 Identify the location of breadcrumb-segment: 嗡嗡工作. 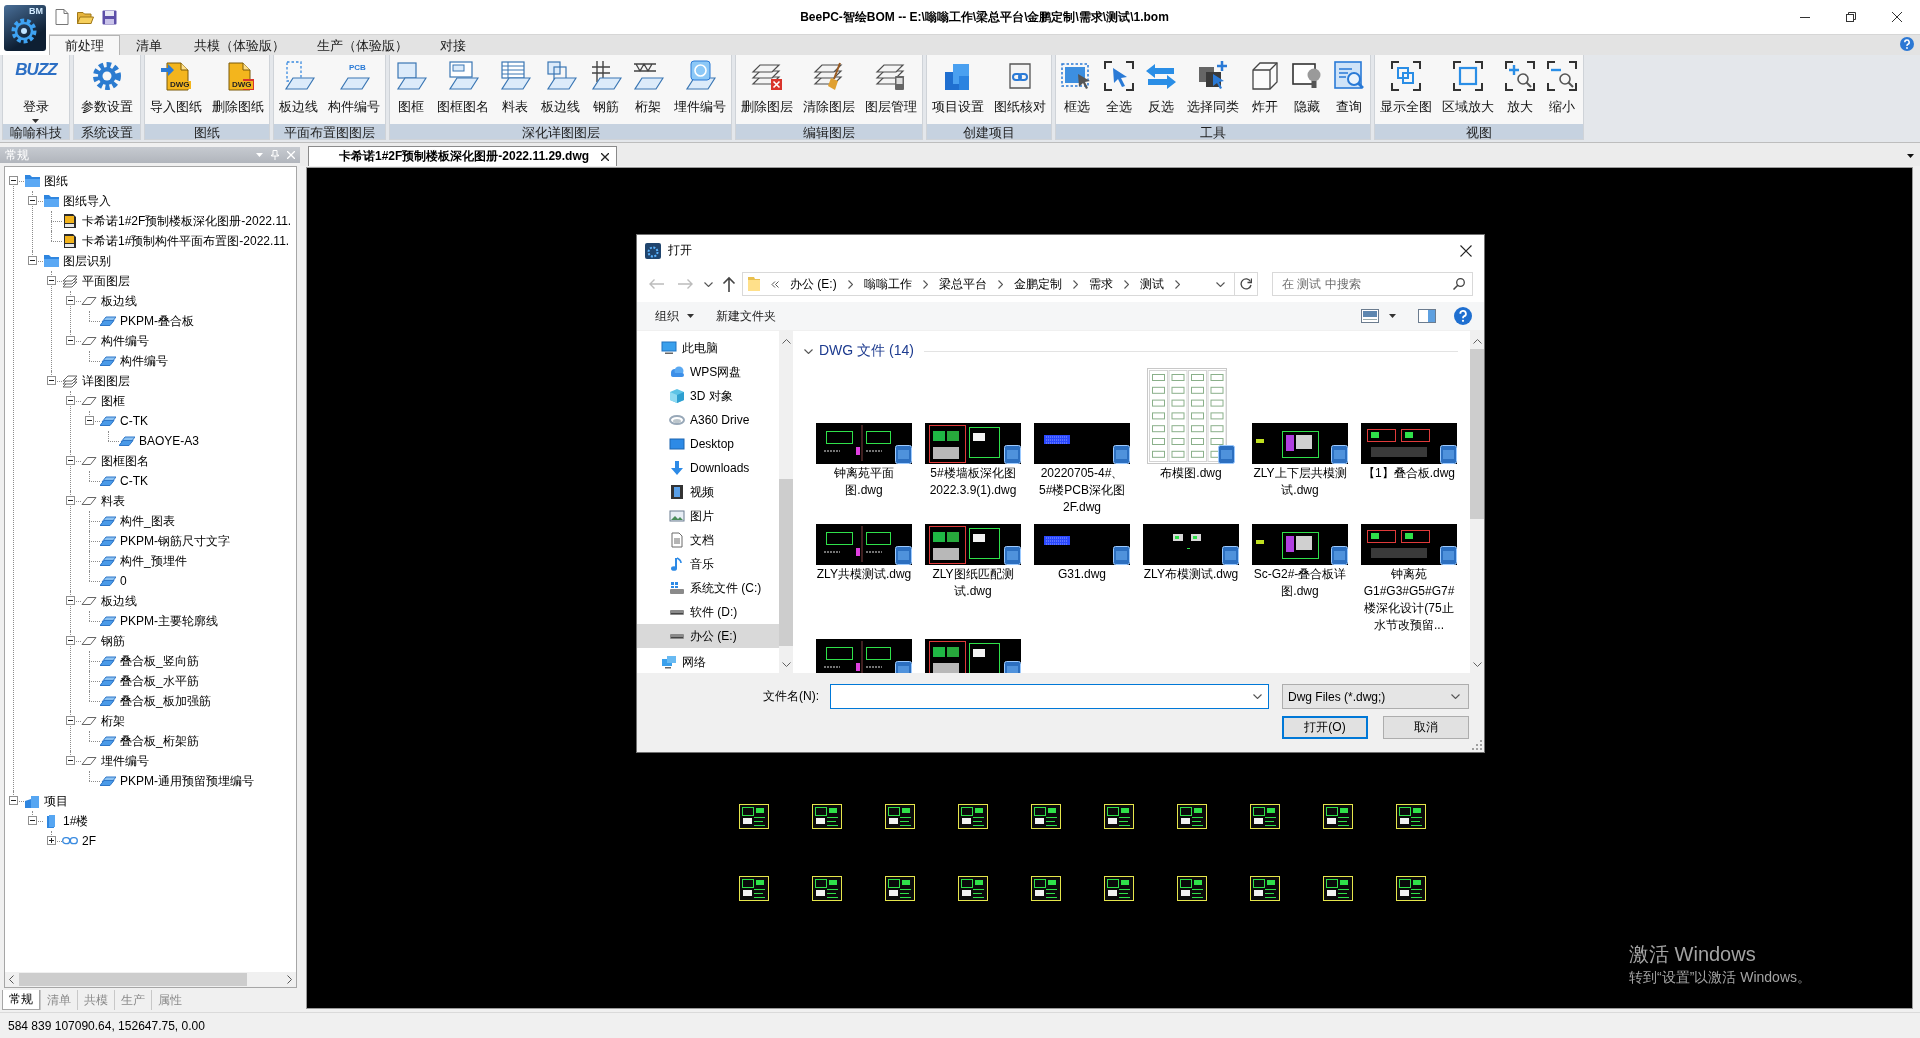
(887, 284).